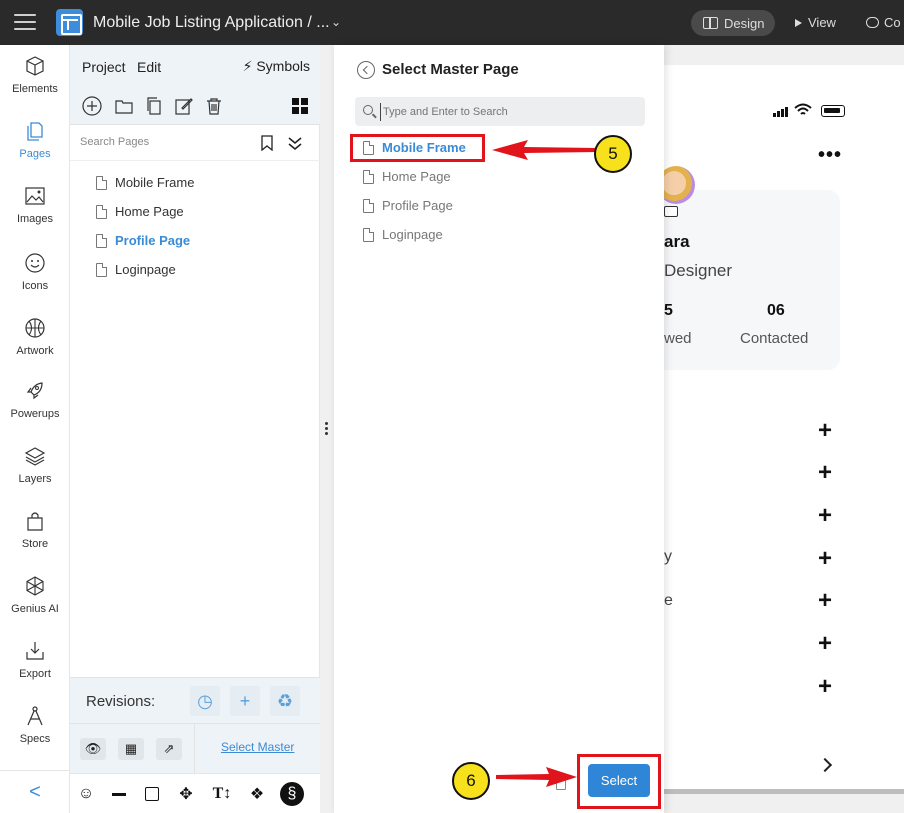  What do you see at coordinates (892, 22) in the screenshot?
I see `comment-label: Co` at bounding box center [892, 22].